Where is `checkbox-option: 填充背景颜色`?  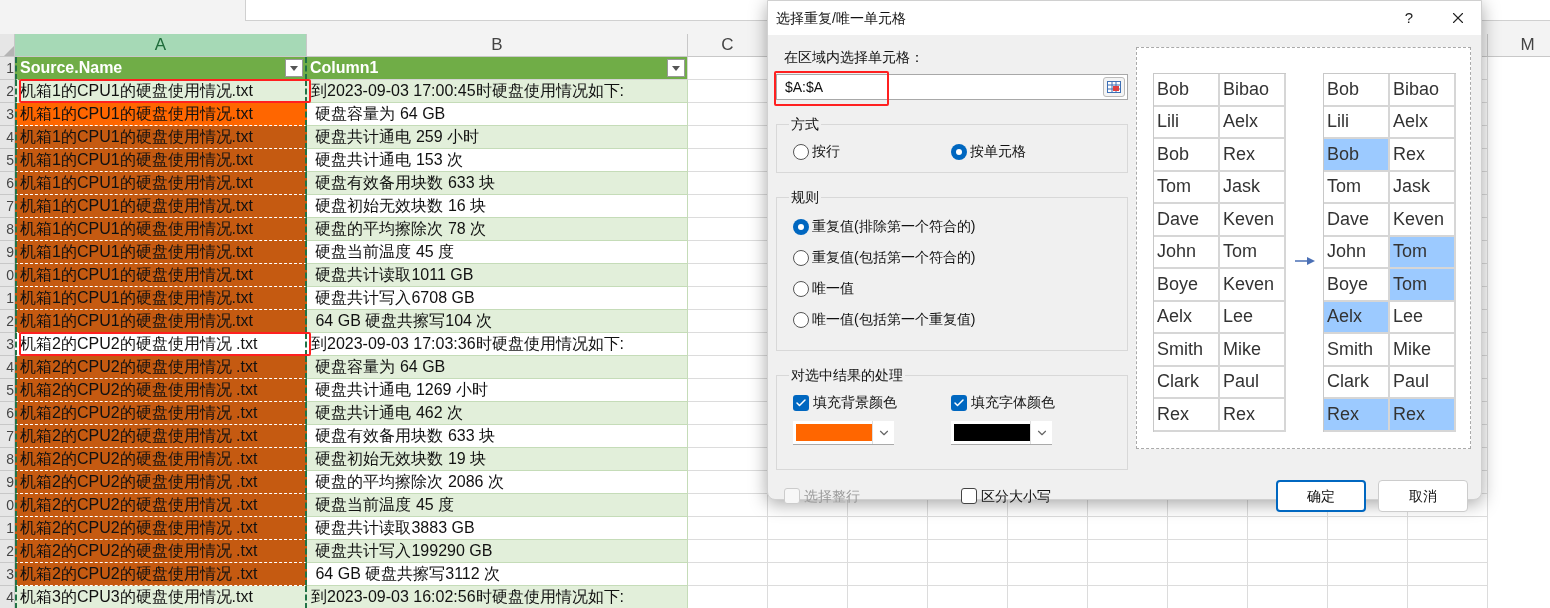 checkbox-option: 填充背景颜色 is located at coordinates (872, 402).